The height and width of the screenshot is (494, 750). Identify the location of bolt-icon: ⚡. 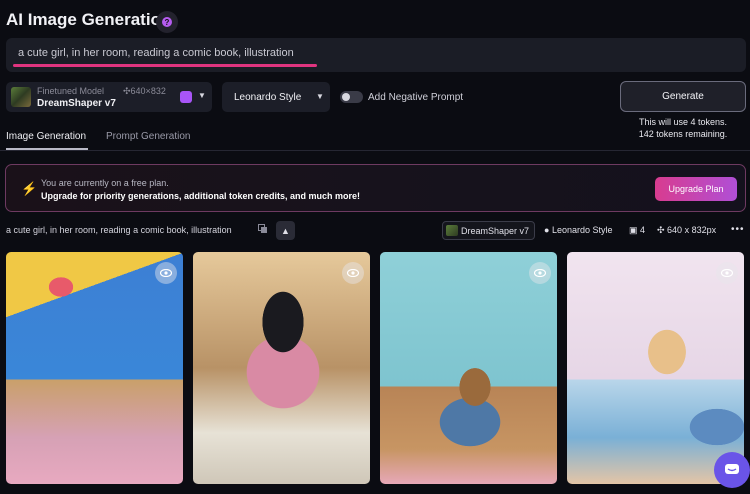
(29, 188).